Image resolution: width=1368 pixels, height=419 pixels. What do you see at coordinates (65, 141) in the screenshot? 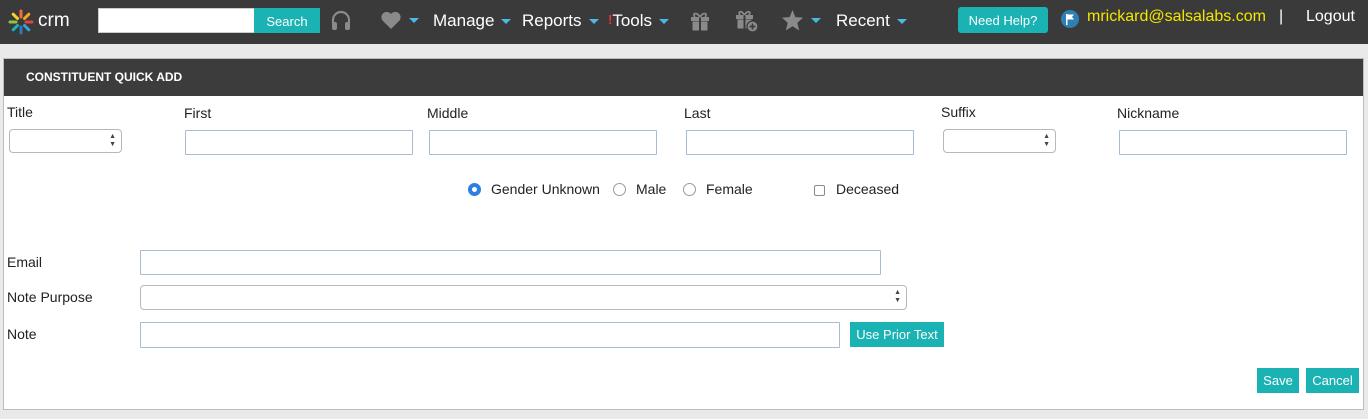
I see `title-select: ▲ ▼` at bounding box center [65, 141].